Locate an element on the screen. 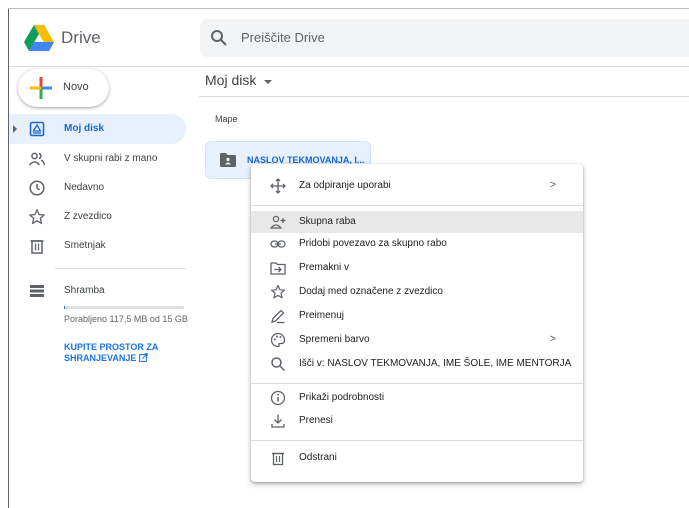 This screenshot has height=508, width=689. search-bar: Preiščite Drive is located at coordinates (444, 38).